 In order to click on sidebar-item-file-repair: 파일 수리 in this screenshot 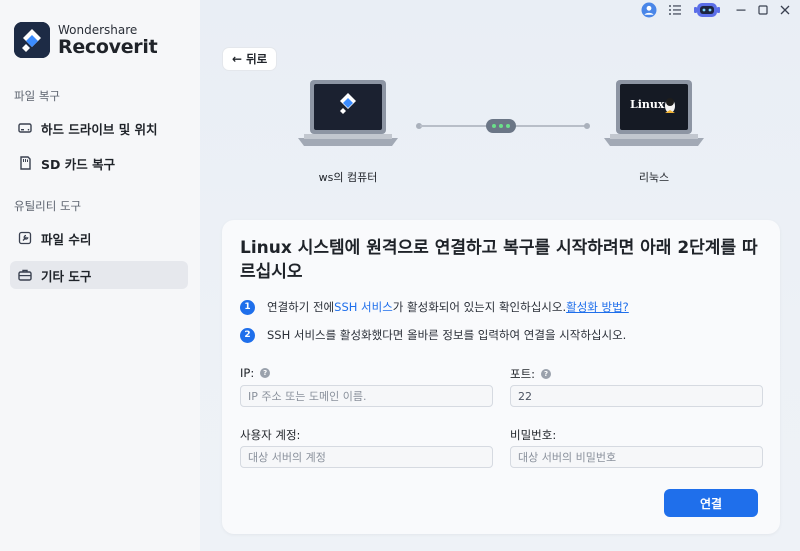, I will do `click(99, 238)`.